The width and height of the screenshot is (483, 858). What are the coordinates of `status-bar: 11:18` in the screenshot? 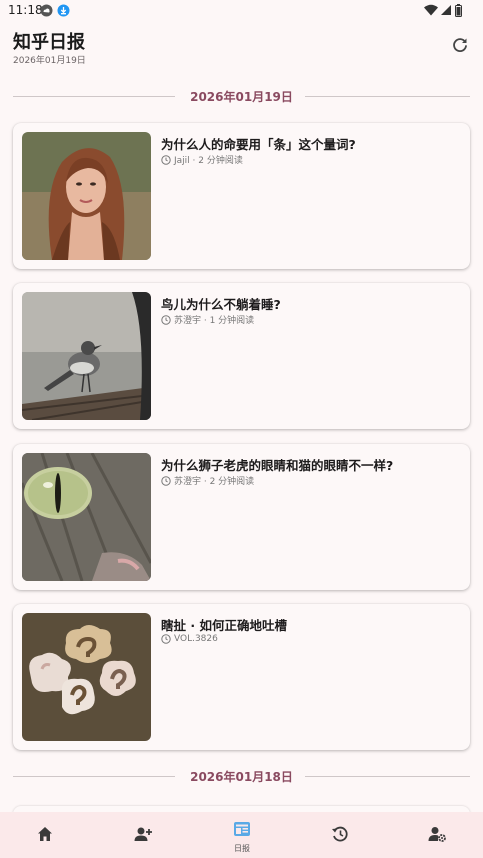 It's located at (241, 11).